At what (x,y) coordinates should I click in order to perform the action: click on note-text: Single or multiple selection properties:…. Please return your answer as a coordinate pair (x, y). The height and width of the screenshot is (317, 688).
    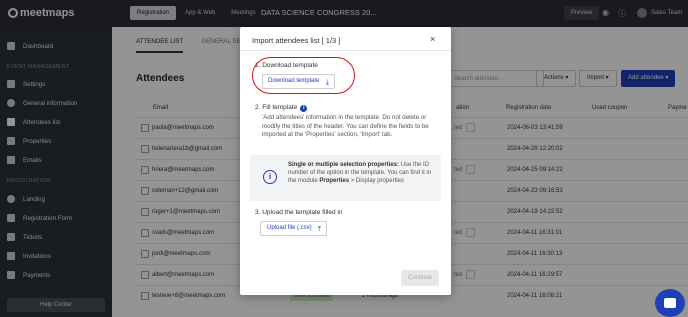
    Looking at the image, I should click on (360, 173).